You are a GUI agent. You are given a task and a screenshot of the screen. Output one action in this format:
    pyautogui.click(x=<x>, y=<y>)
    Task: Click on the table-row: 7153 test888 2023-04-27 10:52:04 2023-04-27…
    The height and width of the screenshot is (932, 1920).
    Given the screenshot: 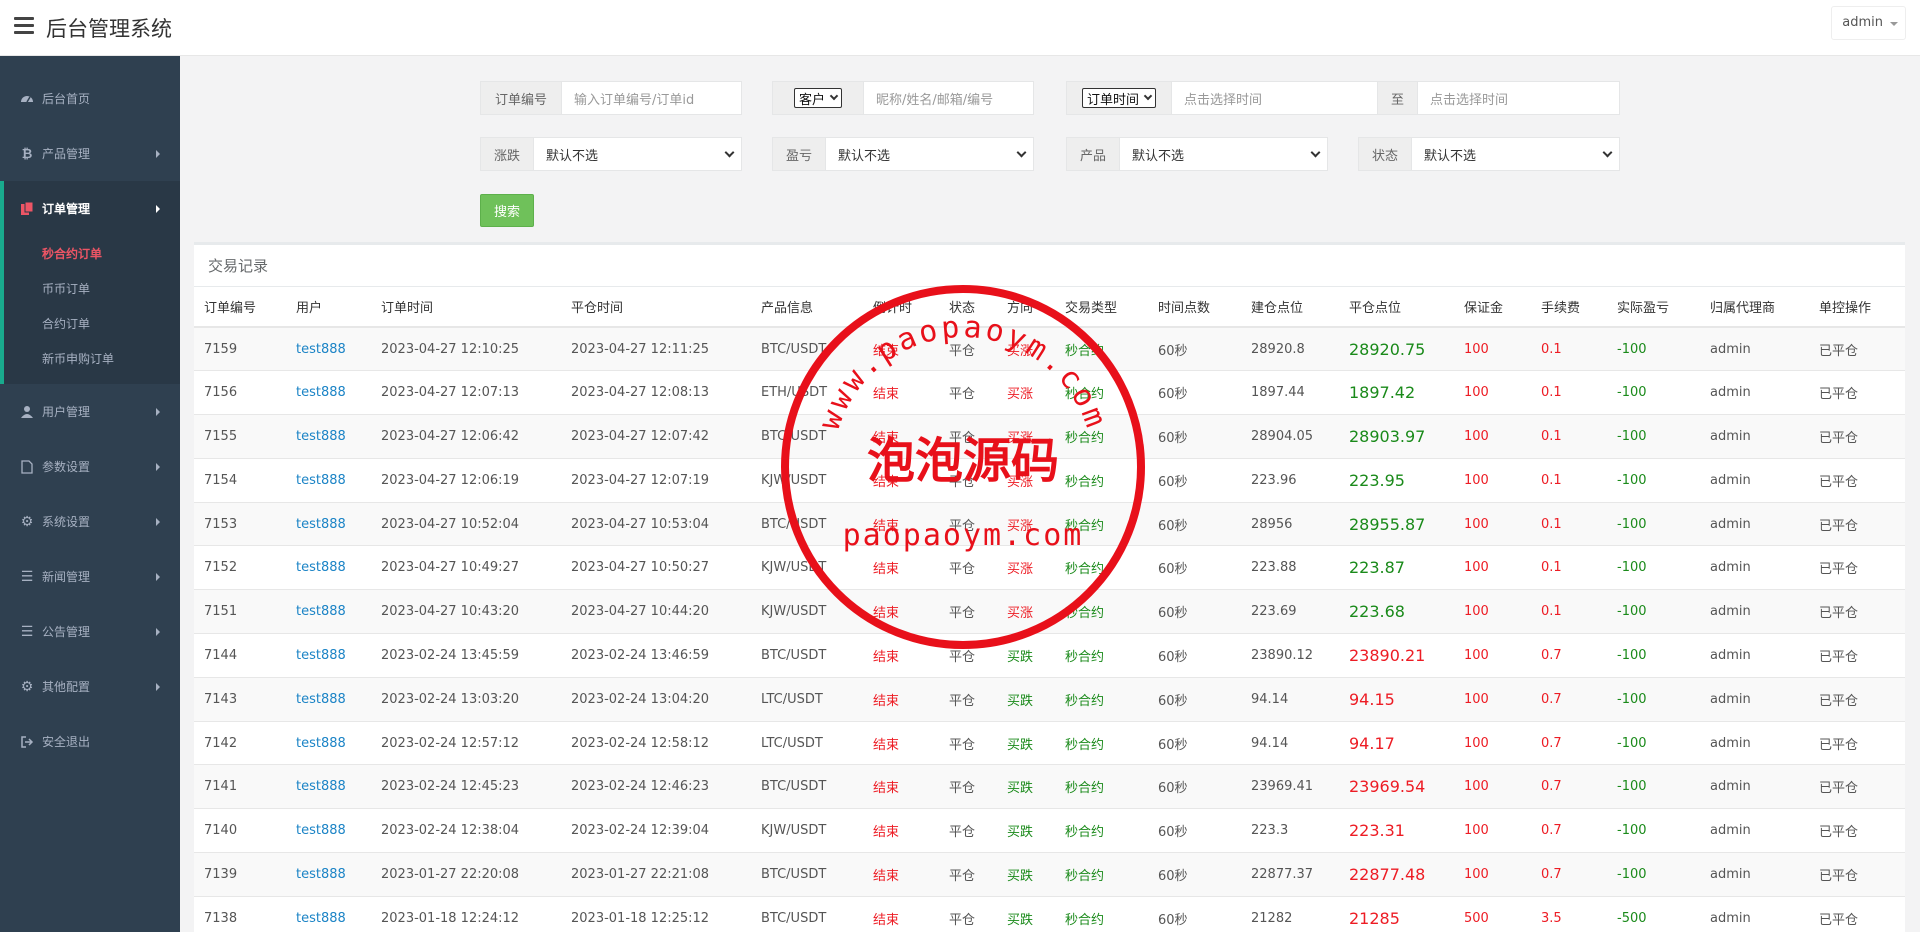 What is the action you would take?
    pyautogui.click(x=1049, y=523)
    